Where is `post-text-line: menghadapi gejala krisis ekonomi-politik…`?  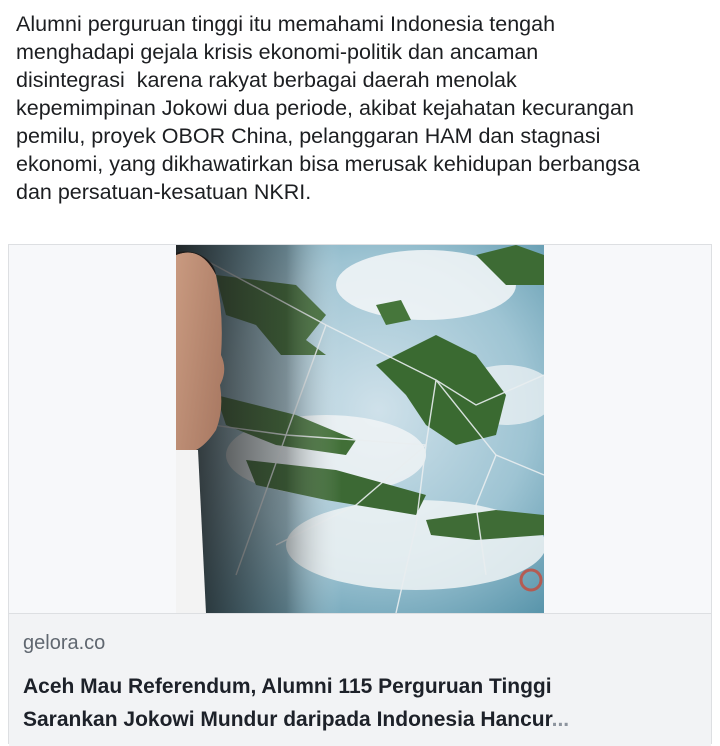 post-text-line: menghadapi gejala krisis ekonomi-politik… is located at coordinates (277, 52).